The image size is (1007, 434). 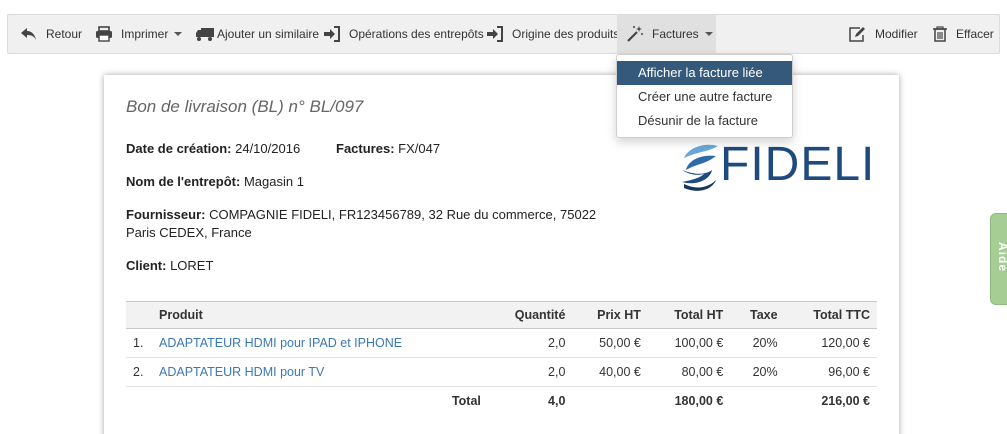 What do you see at coordinates (830, 315) in the screenshot?
I see `col-total-ttc: Total TTC` at bounding box center [830, 315].